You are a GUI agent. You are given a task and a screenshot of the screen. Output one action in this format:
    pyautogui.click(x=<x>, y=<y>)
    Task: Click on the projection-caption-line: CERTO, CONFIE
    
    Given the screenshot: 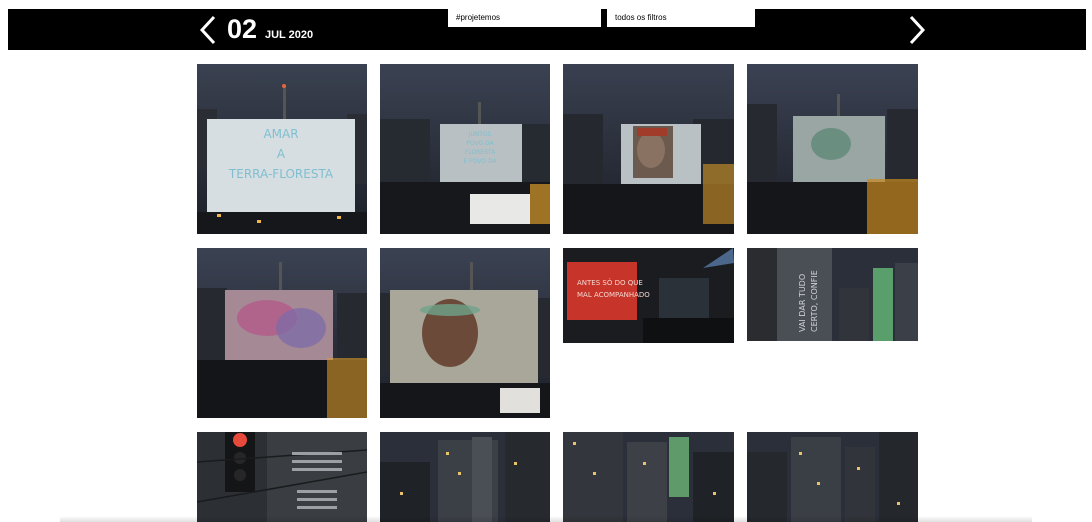 What is the action you would take?
    pyautogui.click(x=814, y=301)
    